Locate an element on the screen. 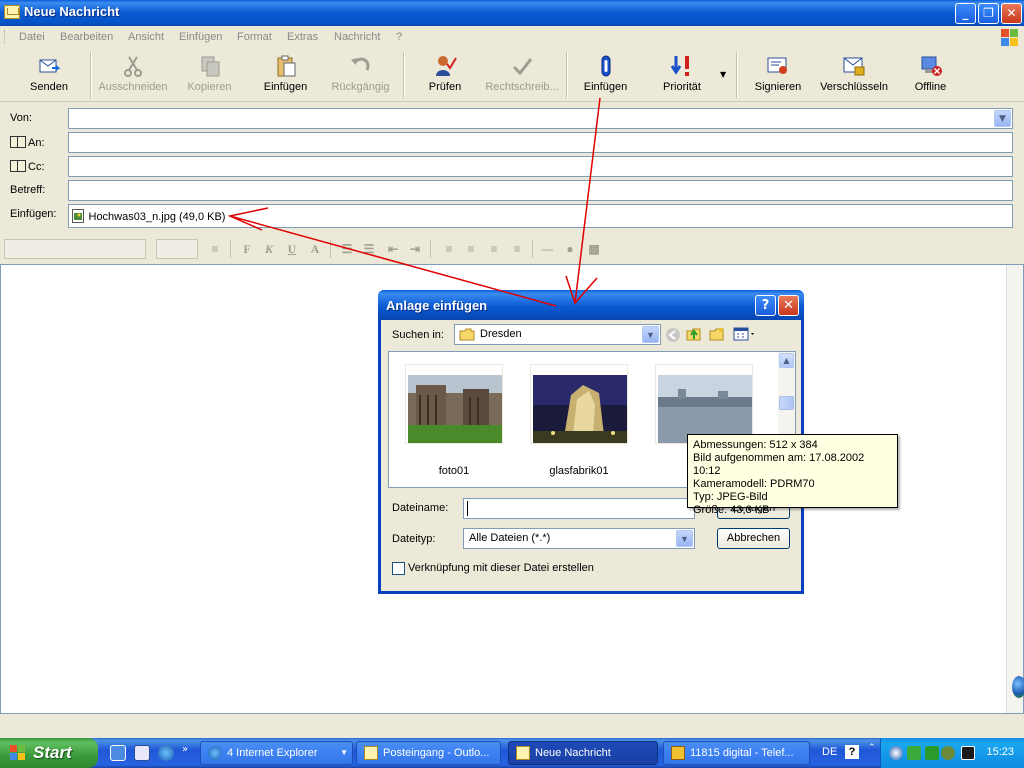  numbered-list-icon: ☰ is located at coordinates (347, 249).